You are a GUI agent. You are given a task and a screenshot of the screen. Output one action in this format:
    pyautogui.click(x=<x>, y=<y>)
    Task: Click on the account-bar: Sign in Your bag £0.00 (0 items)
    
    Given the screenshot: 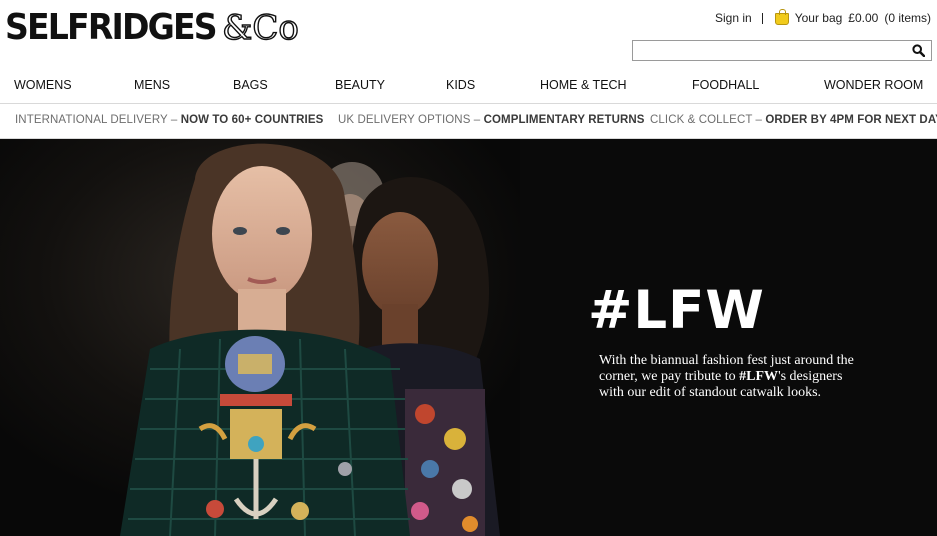 What is the action you would take?
    pyautogui.click(x=823, y=17)
    